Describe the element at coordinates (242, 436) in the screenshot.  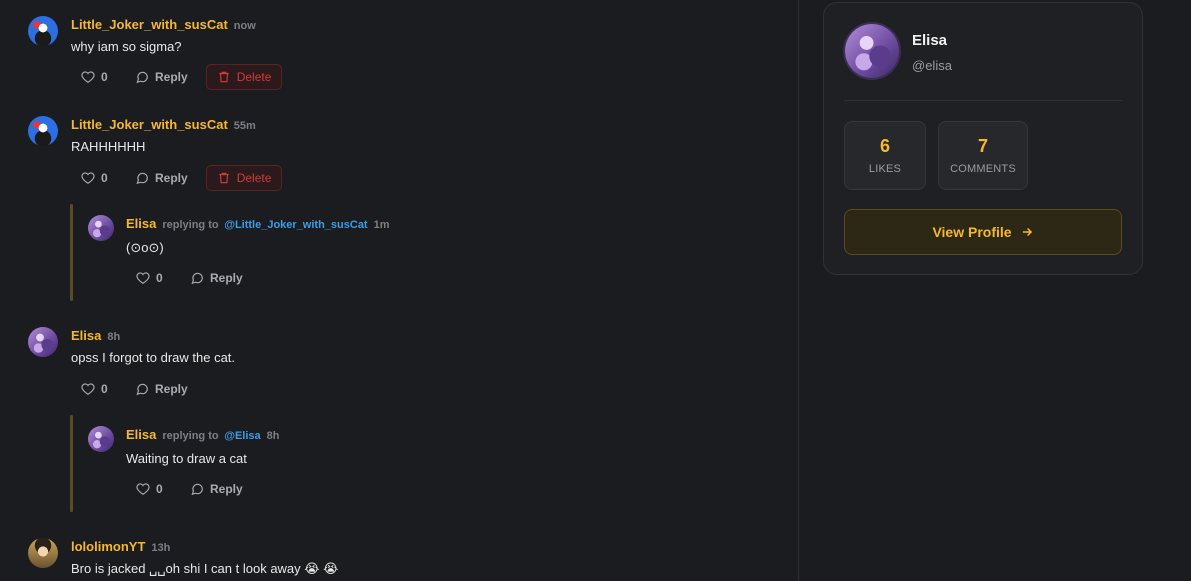
I see `mention-link: @Elisa` at that location.